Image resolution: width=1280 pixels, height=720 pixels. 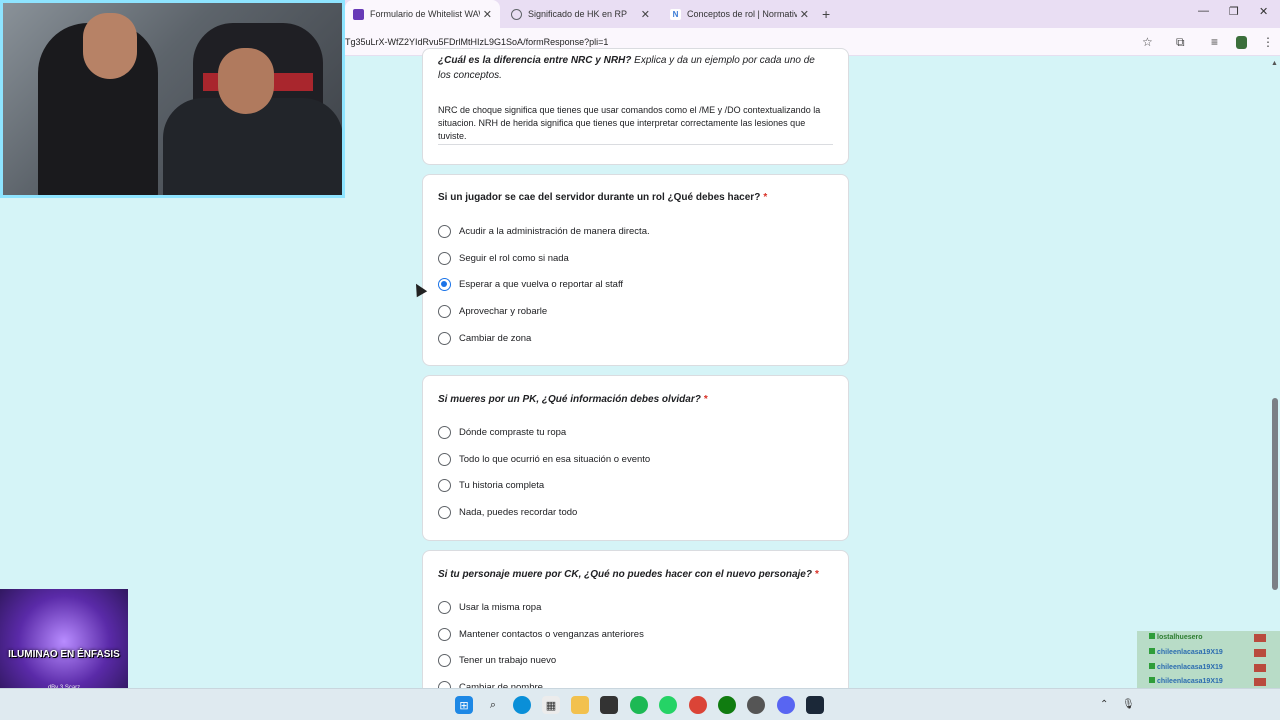 I want to click on option-label: Cambiar de zona, so click(x=495, y=338).